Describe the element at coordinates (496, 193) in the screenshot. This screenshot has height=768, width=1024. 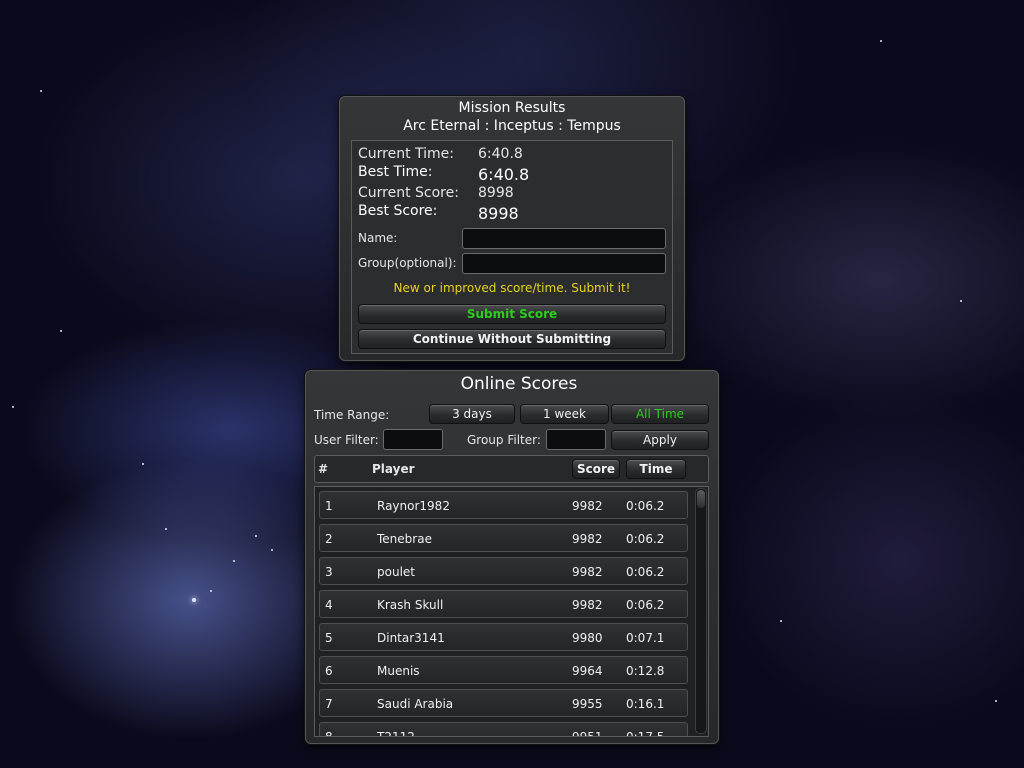
I see `current-score-value: 8998` at that location.